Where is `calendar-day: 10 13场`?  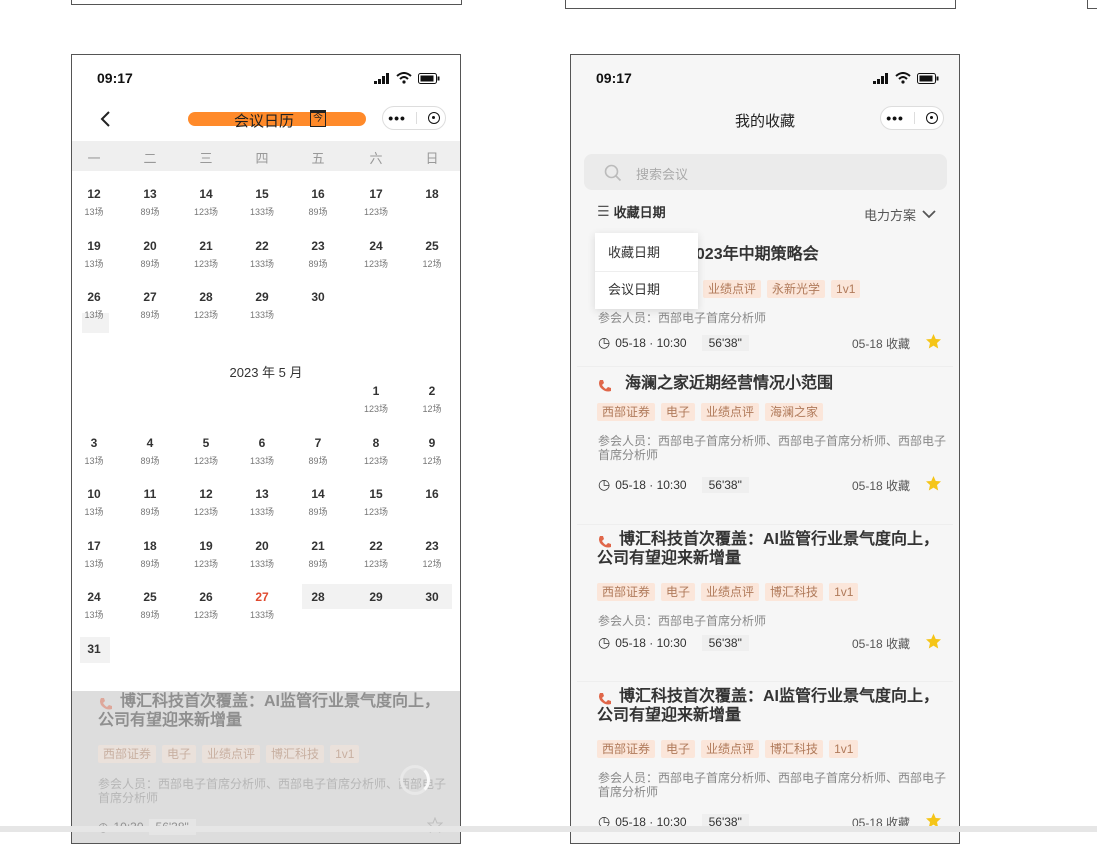
calendar-day: 10 13场 is located at coordinates (94, 501).